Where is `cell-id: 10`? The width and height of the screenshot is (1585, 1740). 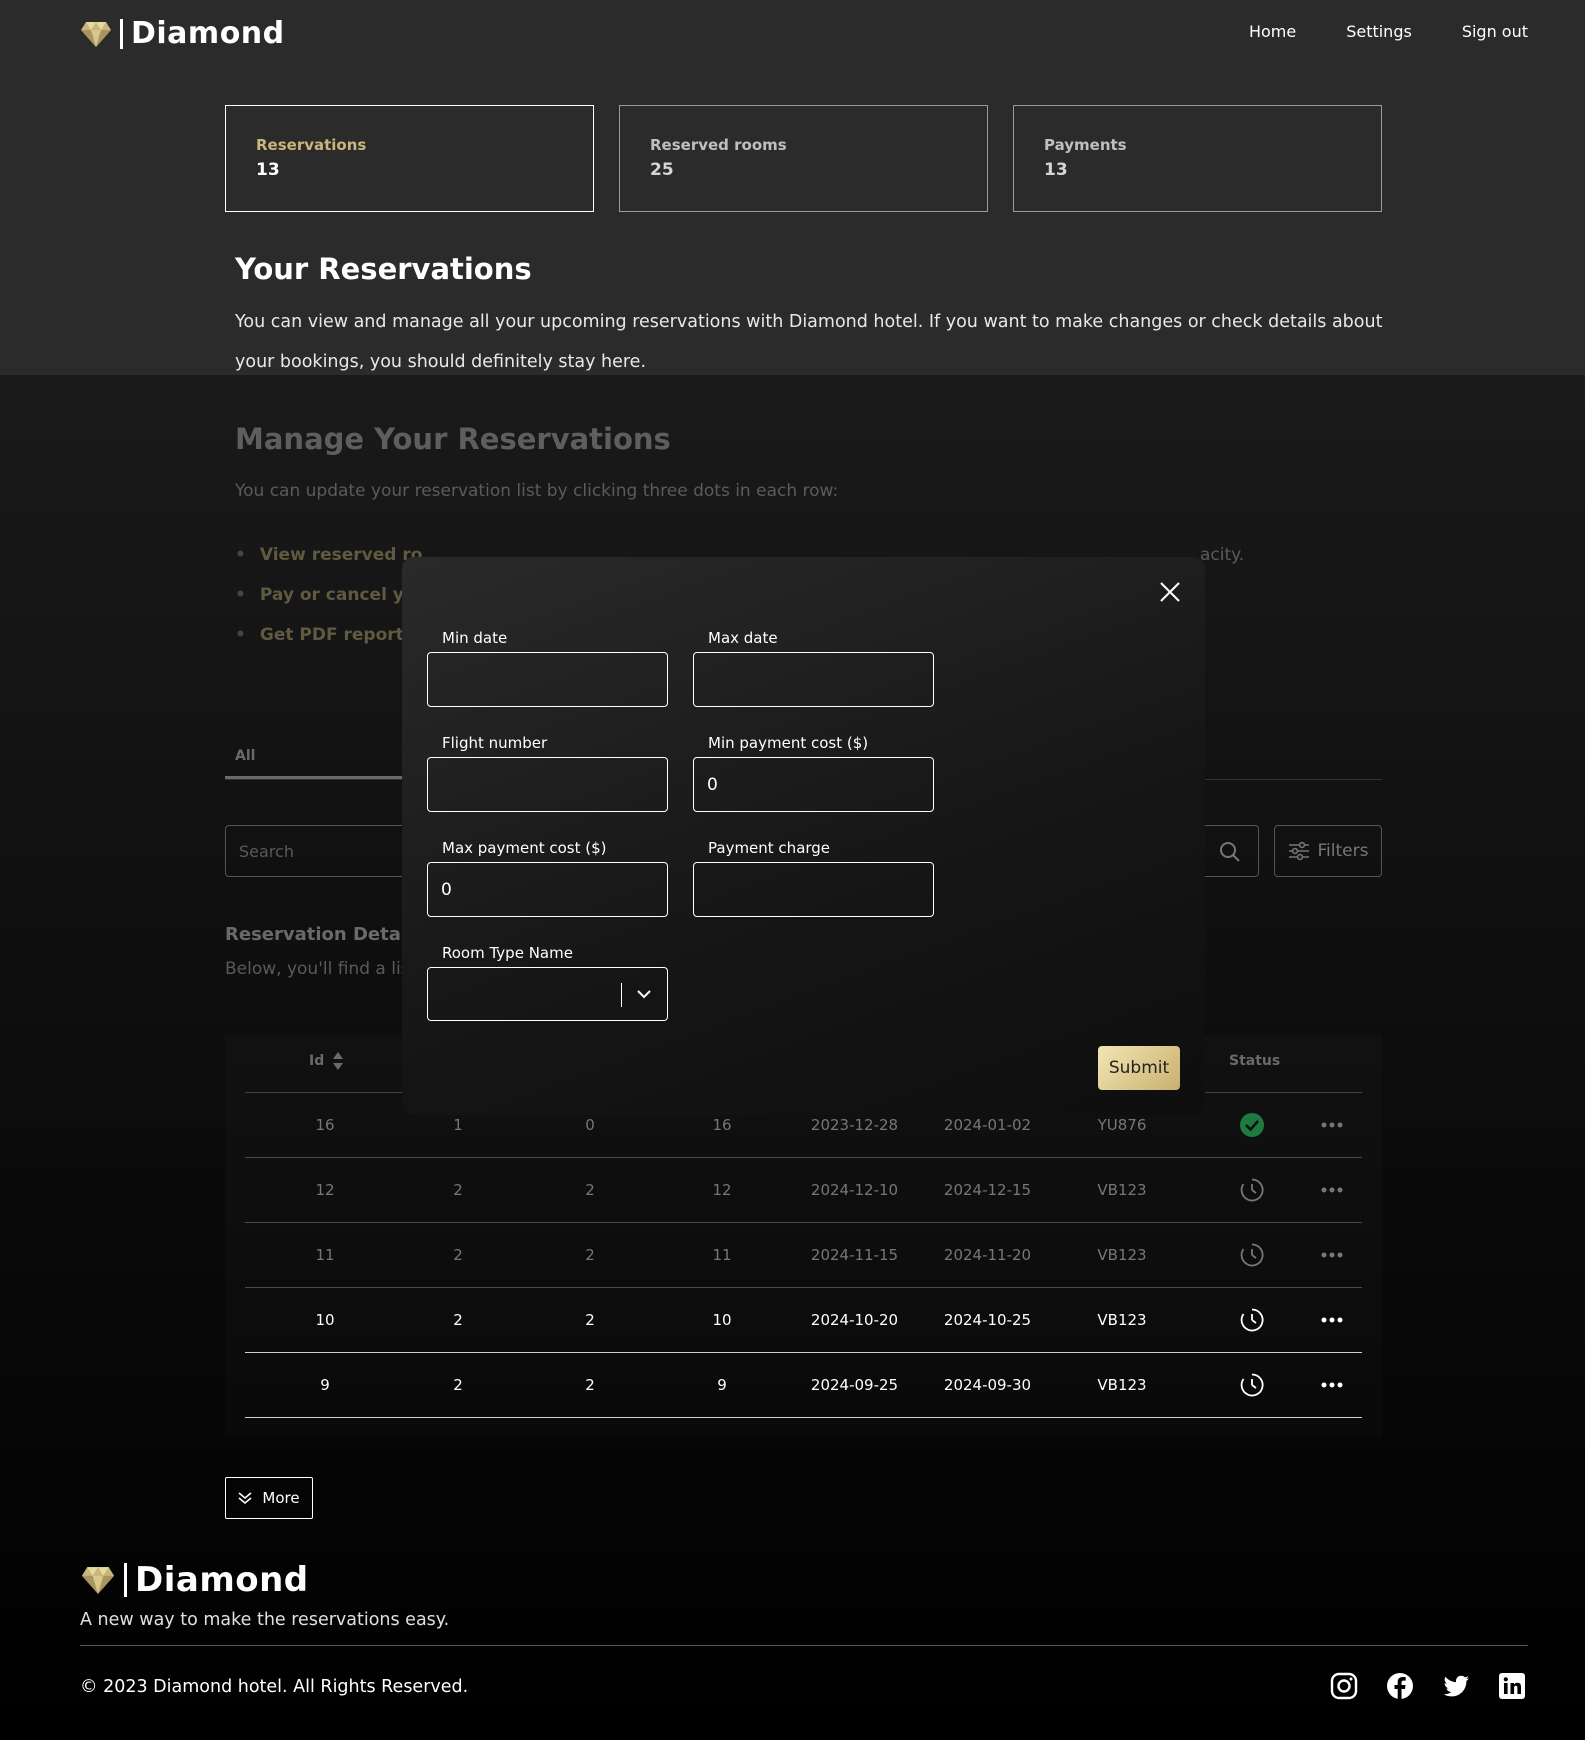 cell-id: 10 is located at coordinates (325, 1320).